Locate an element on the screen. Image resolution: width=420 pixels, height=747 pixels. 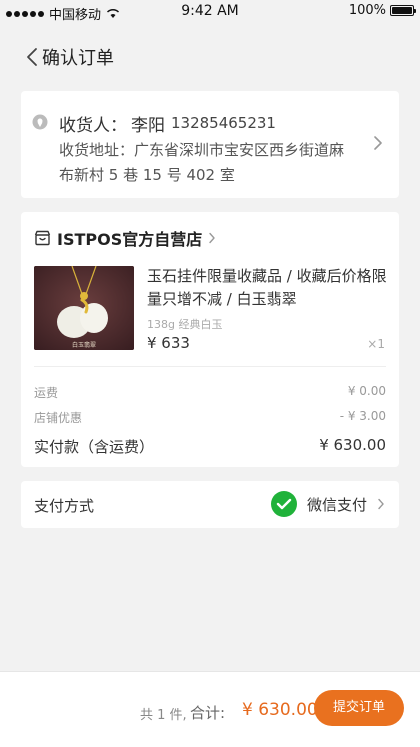
page-title: 确认订单 is located at coordinates (78, 58).